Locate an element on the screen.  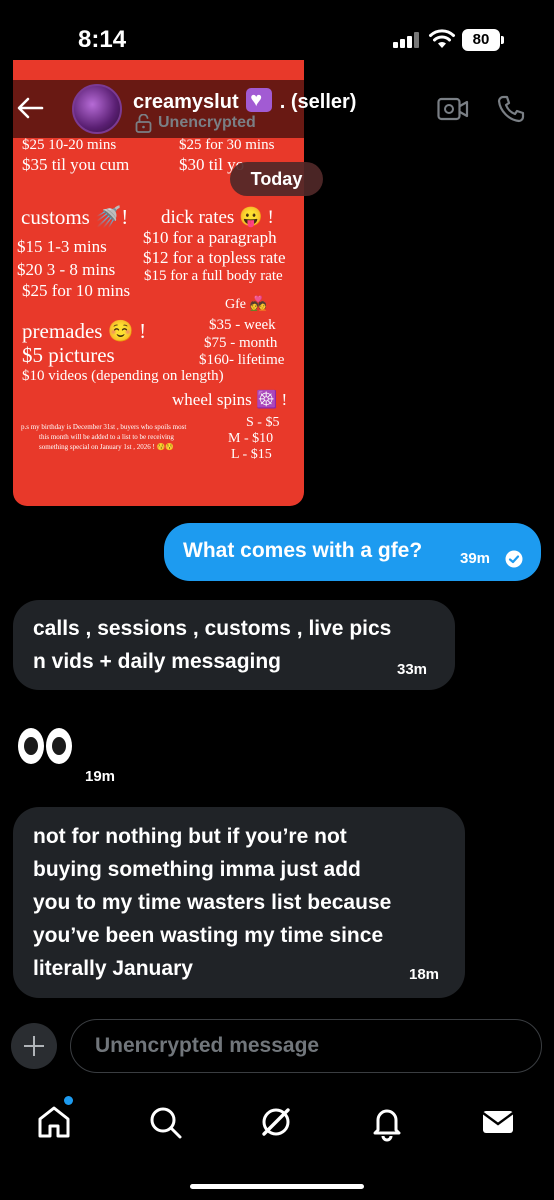
card-text: M - $10 is located at coordinates (251, 438).